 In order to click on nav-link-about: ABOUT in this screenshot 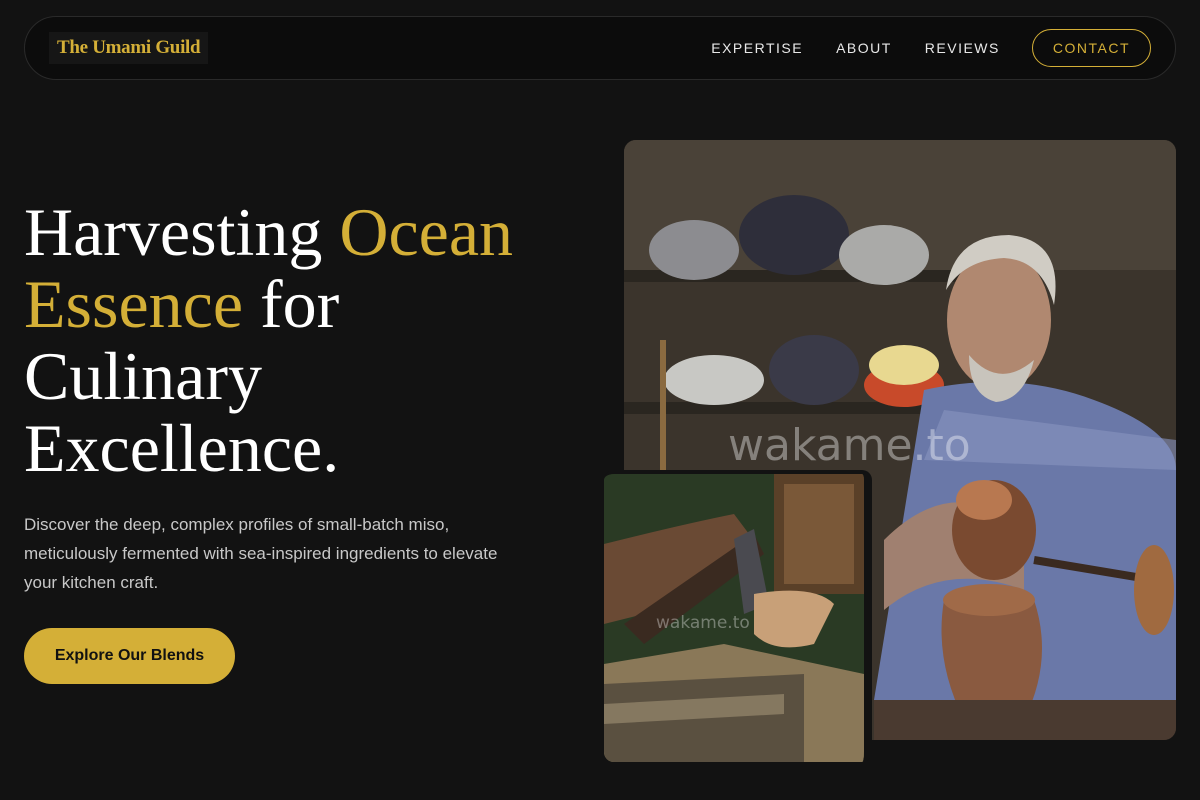, I will do `click(864, 48)`.